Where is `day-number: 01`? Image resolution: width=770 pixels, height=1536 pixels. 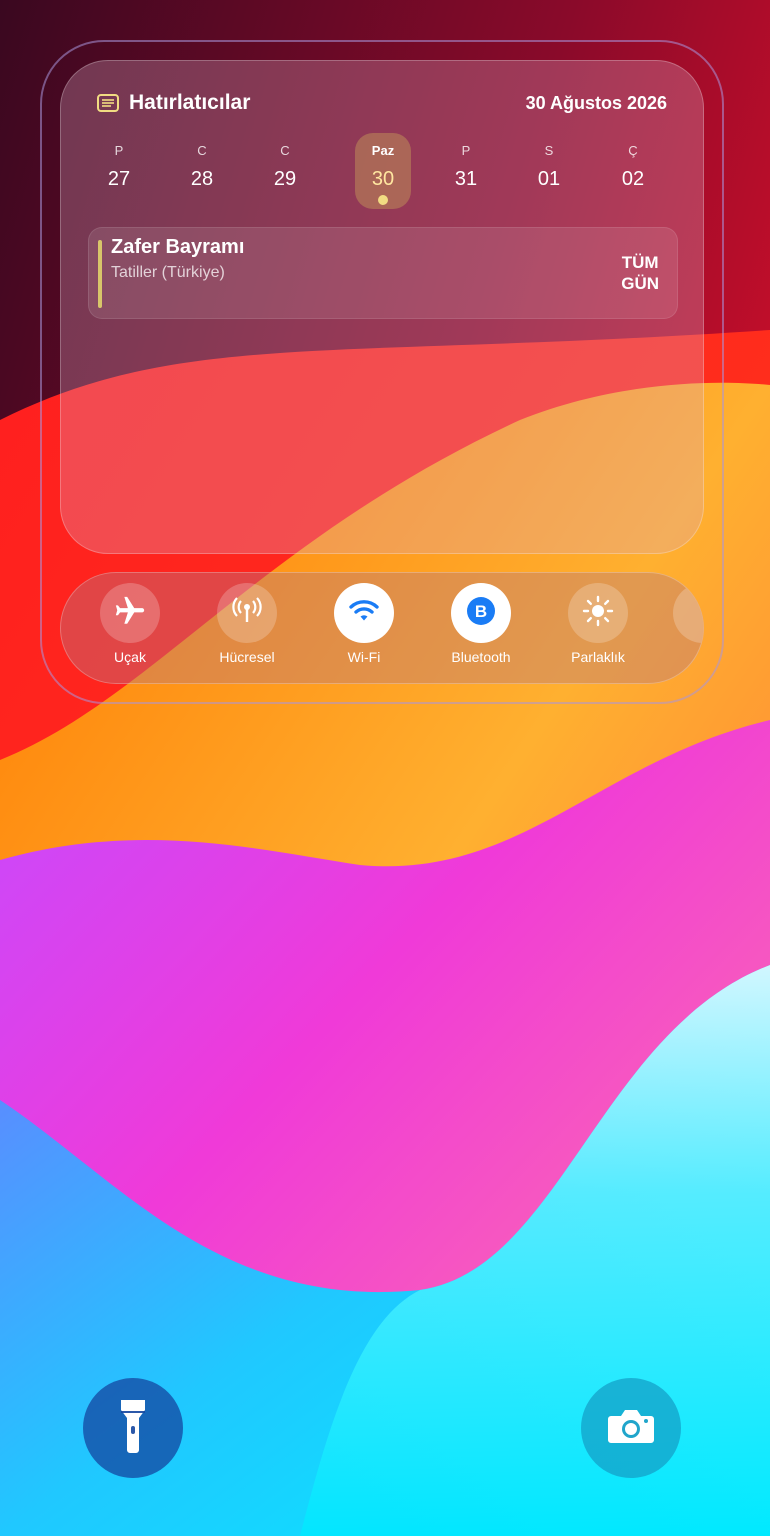
day-number: 01 is located at coordinates (549, 179).